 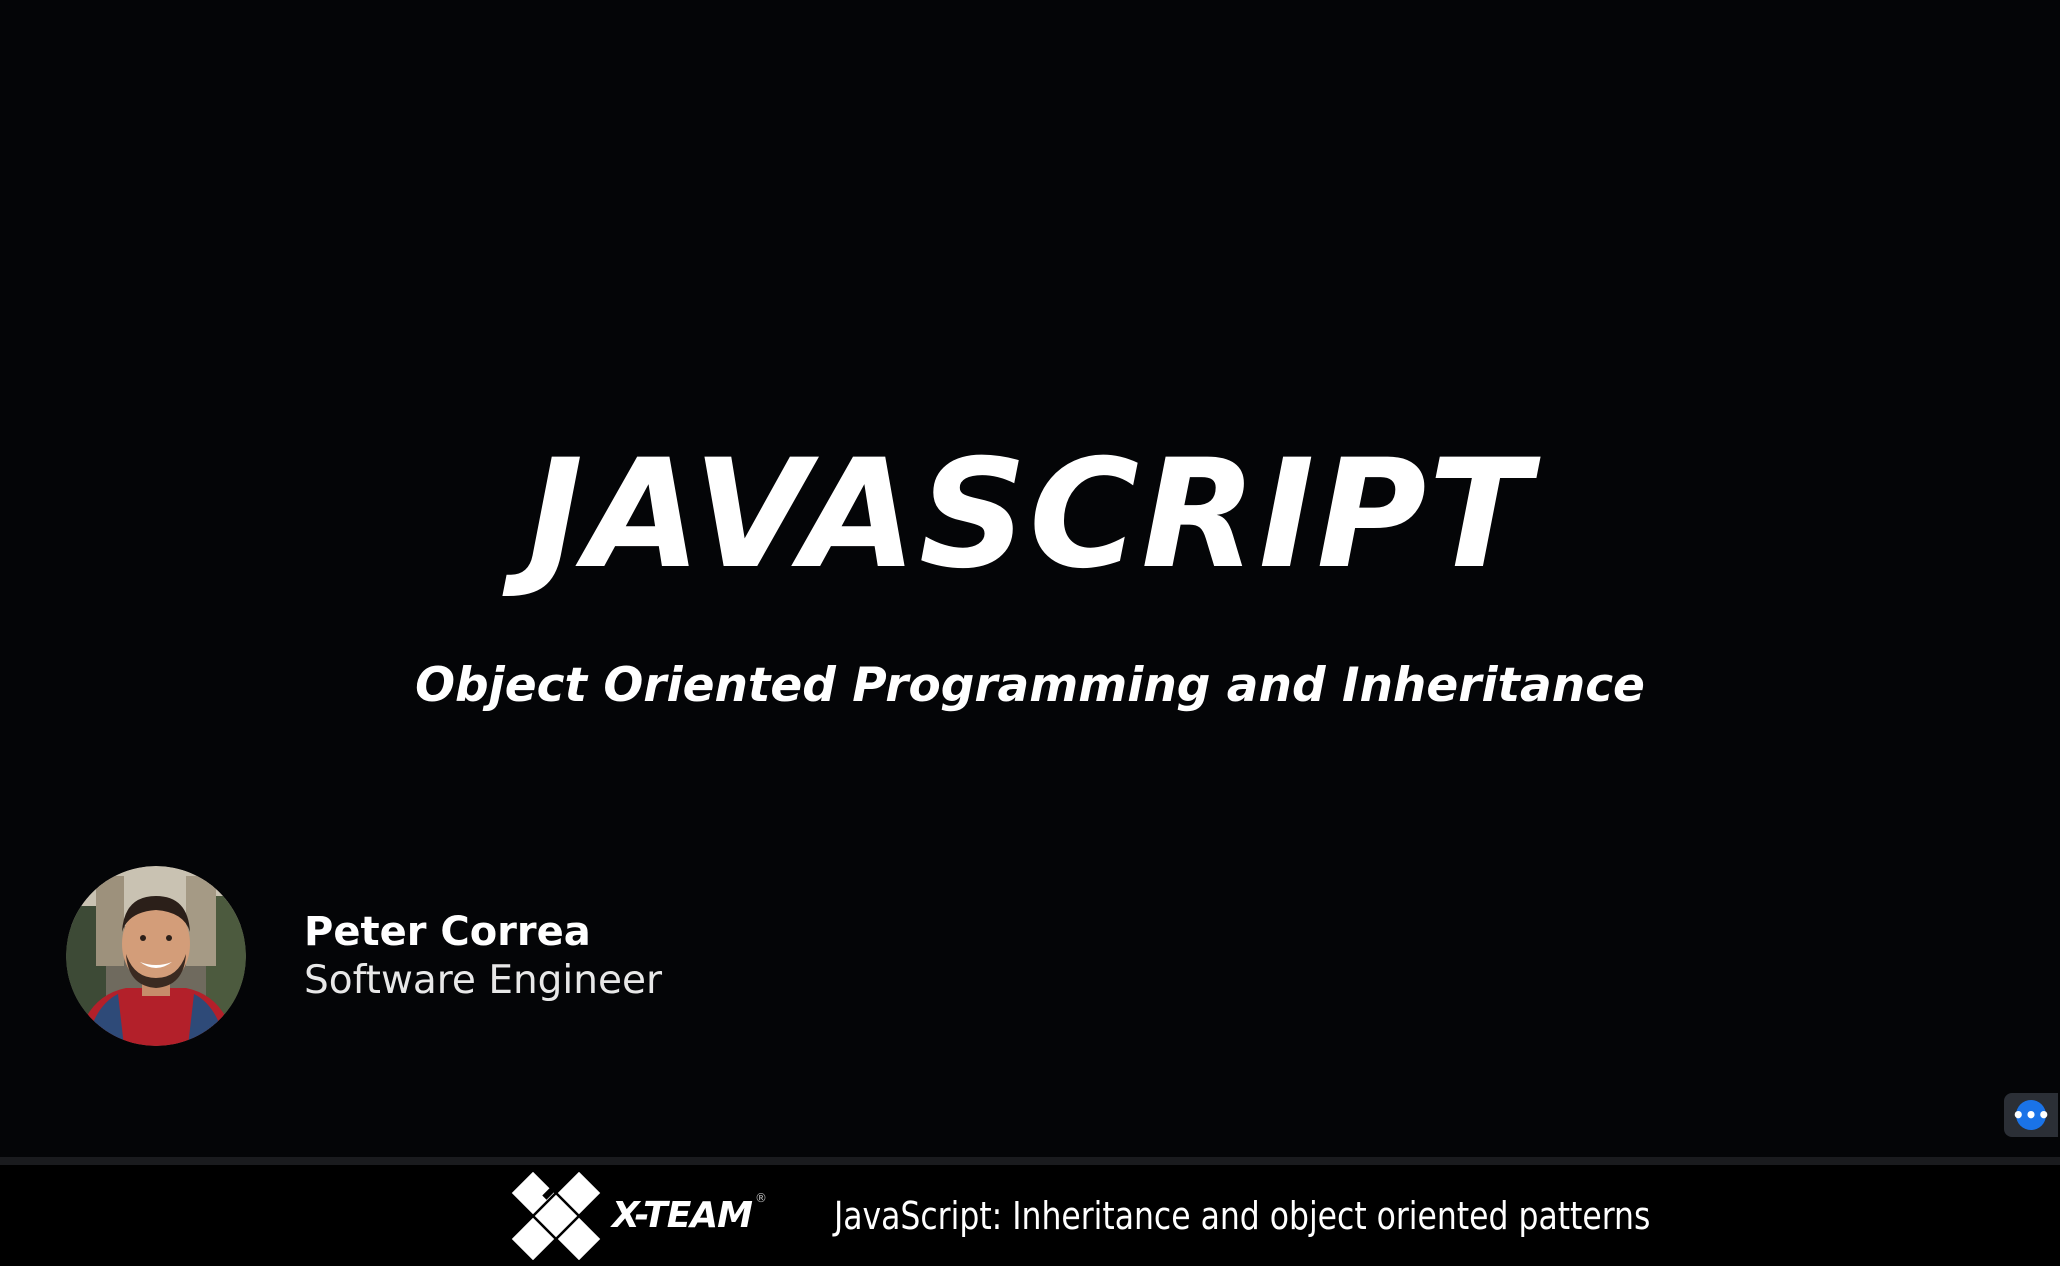 I want to click on x-team-logo-mark-icon, so click(x=556, y=1215).